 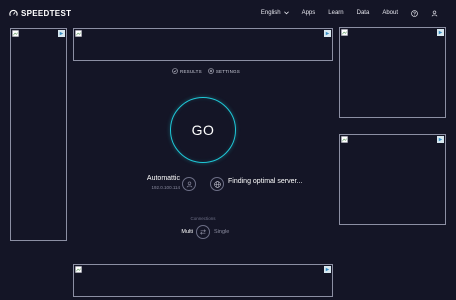 I want to click on logo-text: SPEEDTEST, so click(x=46, y=13).